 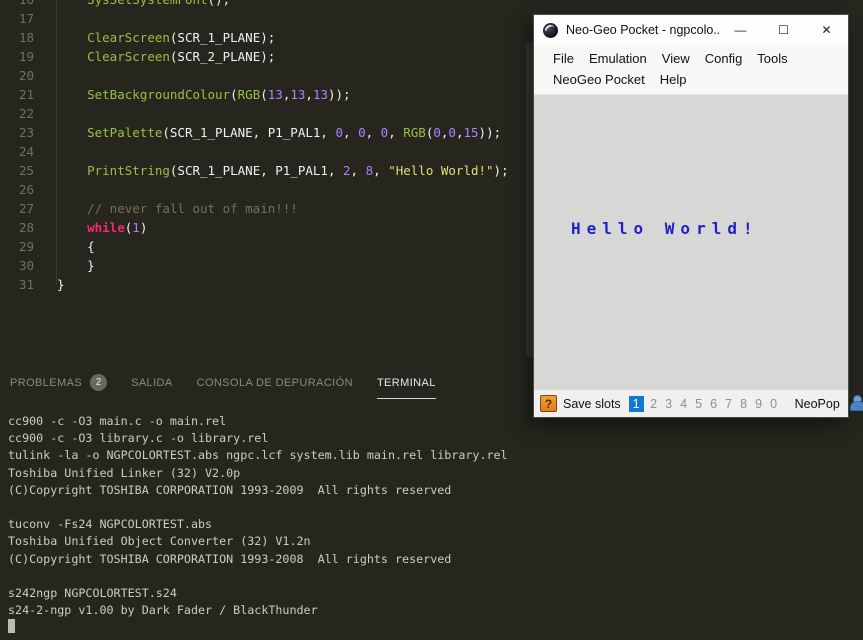 What do you see at coordinates (143, 4) in the screenshot?
I see `code-text: SysSetSystemFont();` at bounding box center [143, 4].